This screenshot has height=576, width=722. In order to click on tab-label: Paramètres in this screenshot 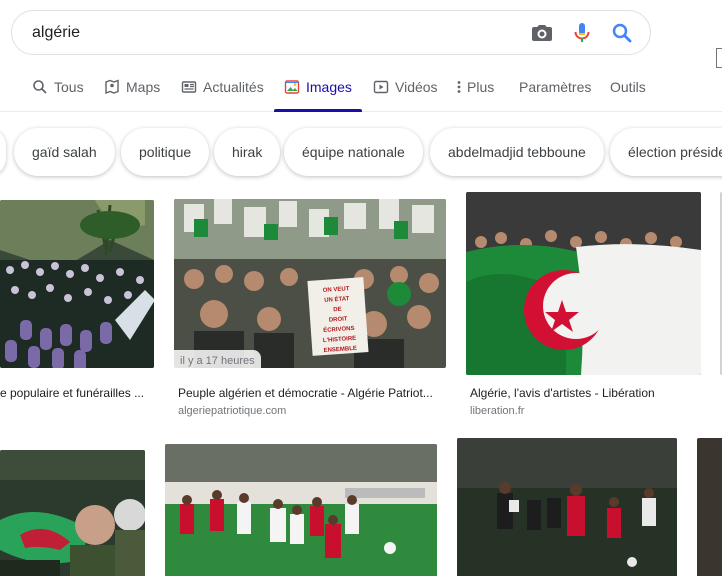, I will do `click(555, 87)`.